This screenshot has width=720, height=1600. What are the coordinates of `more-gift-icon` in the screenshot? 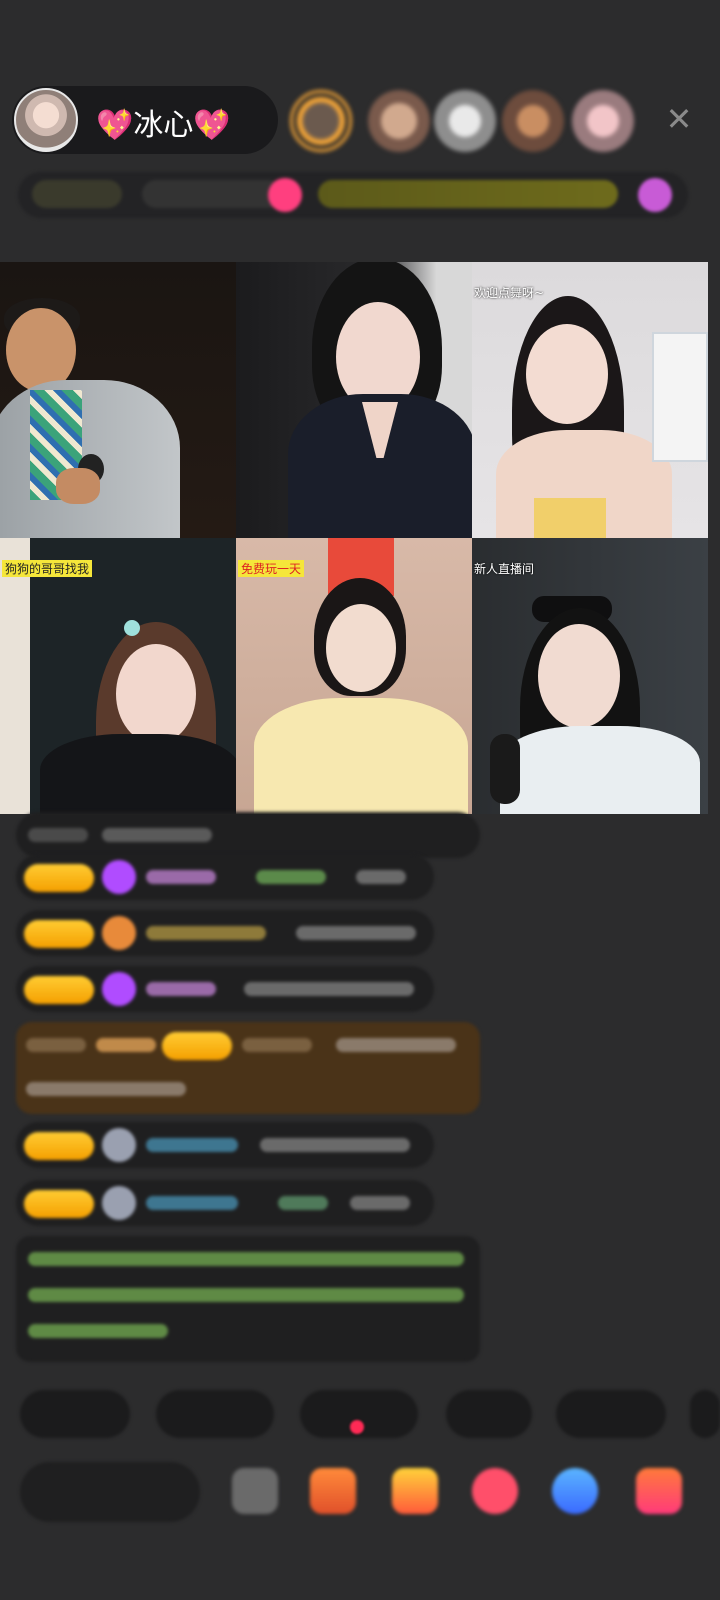 It's located at (659, 1491).